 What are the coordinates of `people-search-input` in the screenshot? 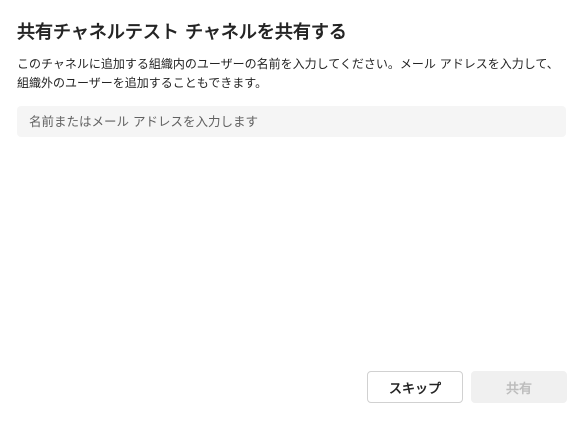 It's located at (291, 121).